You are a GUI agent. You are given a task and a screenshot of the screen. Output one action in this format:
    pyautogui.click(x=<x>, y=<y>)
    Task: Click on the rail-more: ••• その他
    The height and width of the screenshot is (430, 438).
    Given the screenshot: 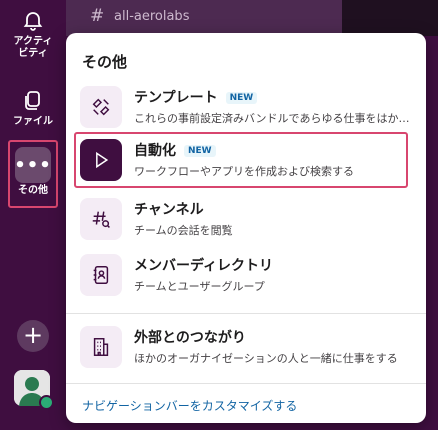 What is the action you would take?
    pyautogui.click(x=33, y=174)
    